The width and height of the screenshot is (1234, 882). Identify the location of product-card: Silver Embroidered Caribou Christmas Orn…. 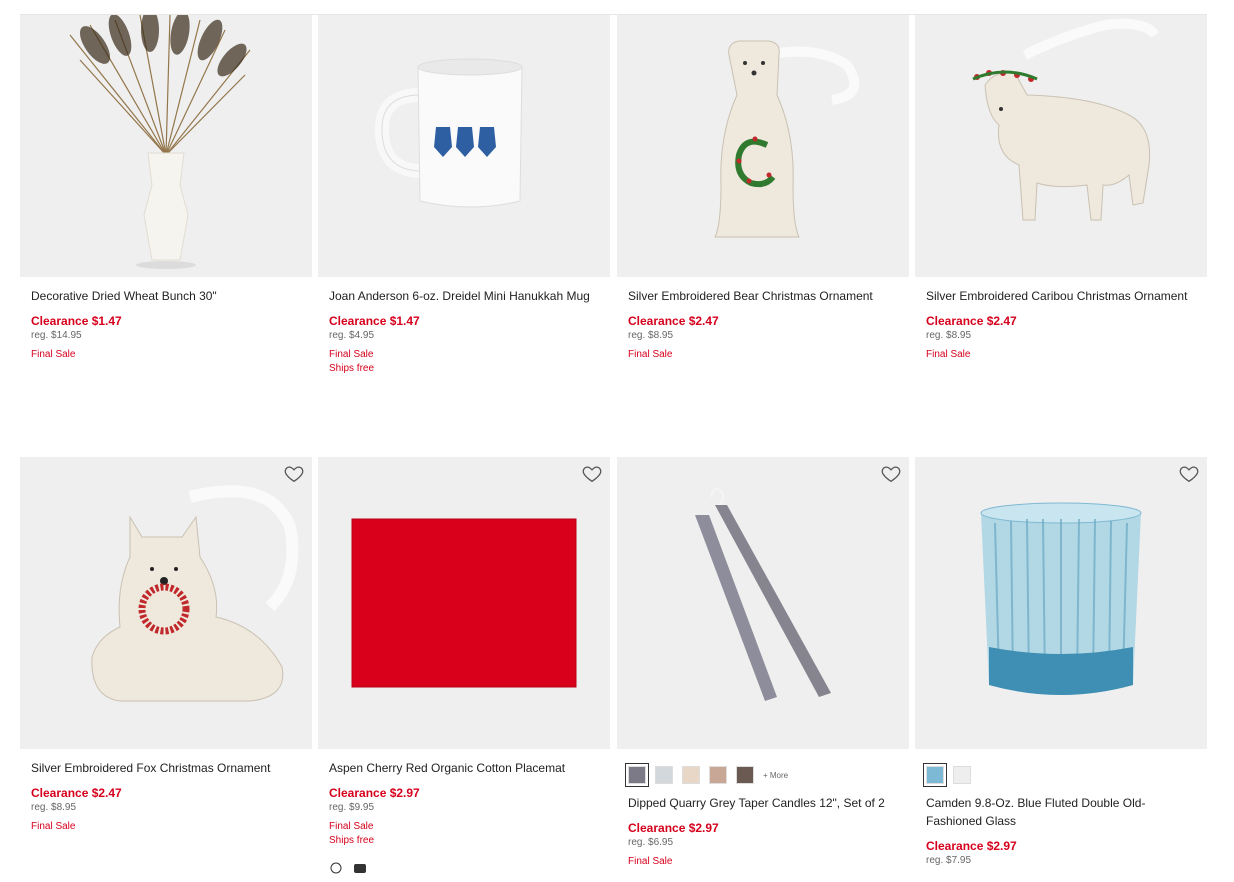
(1061, 188).